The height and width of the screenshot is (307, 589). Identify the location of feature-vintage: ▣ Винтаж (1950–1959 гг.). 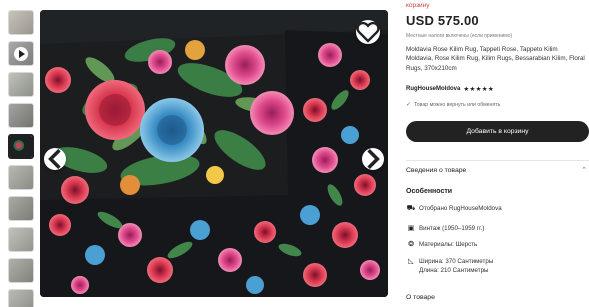
(445, 228).